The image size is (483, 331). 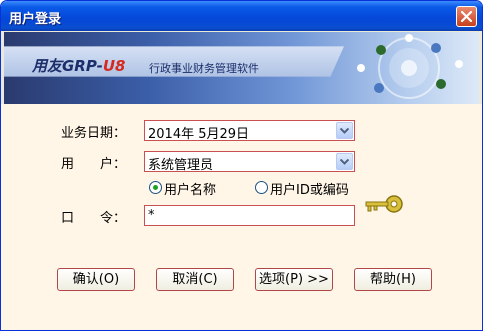 I want to click on date-select: 2014年 5月29日, so click(x=249, y=131).